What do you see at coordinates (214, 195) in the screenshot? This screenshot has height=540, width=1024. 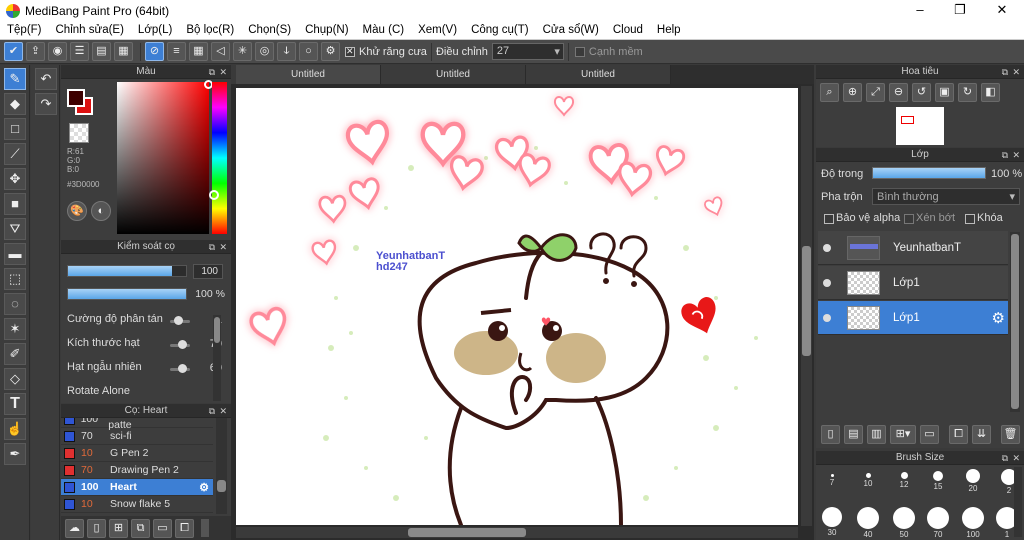 I see `hue-cursor` at bounding box center [214, 195].